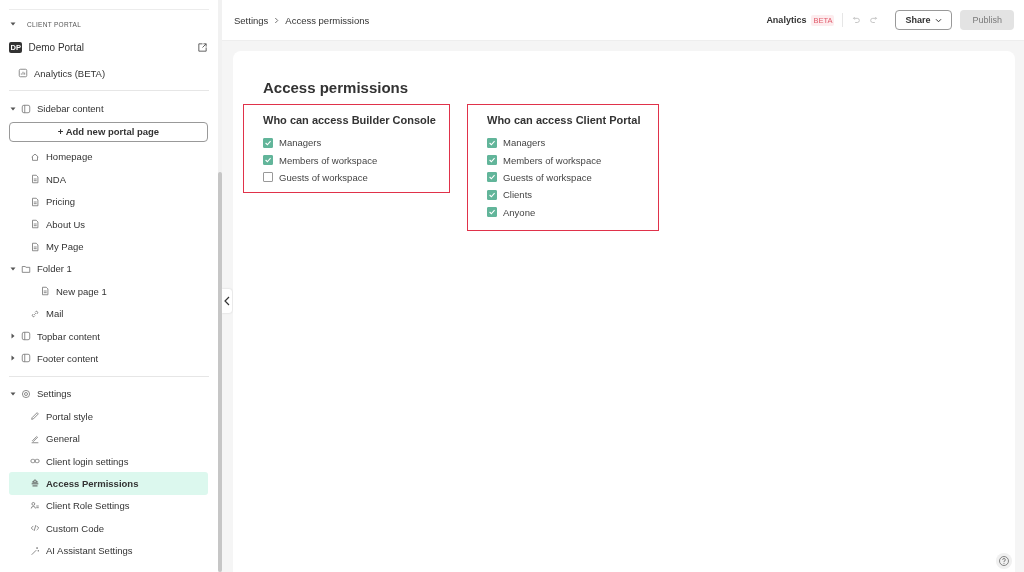  I want to click on chevron-right-icon, so click(277, 20).